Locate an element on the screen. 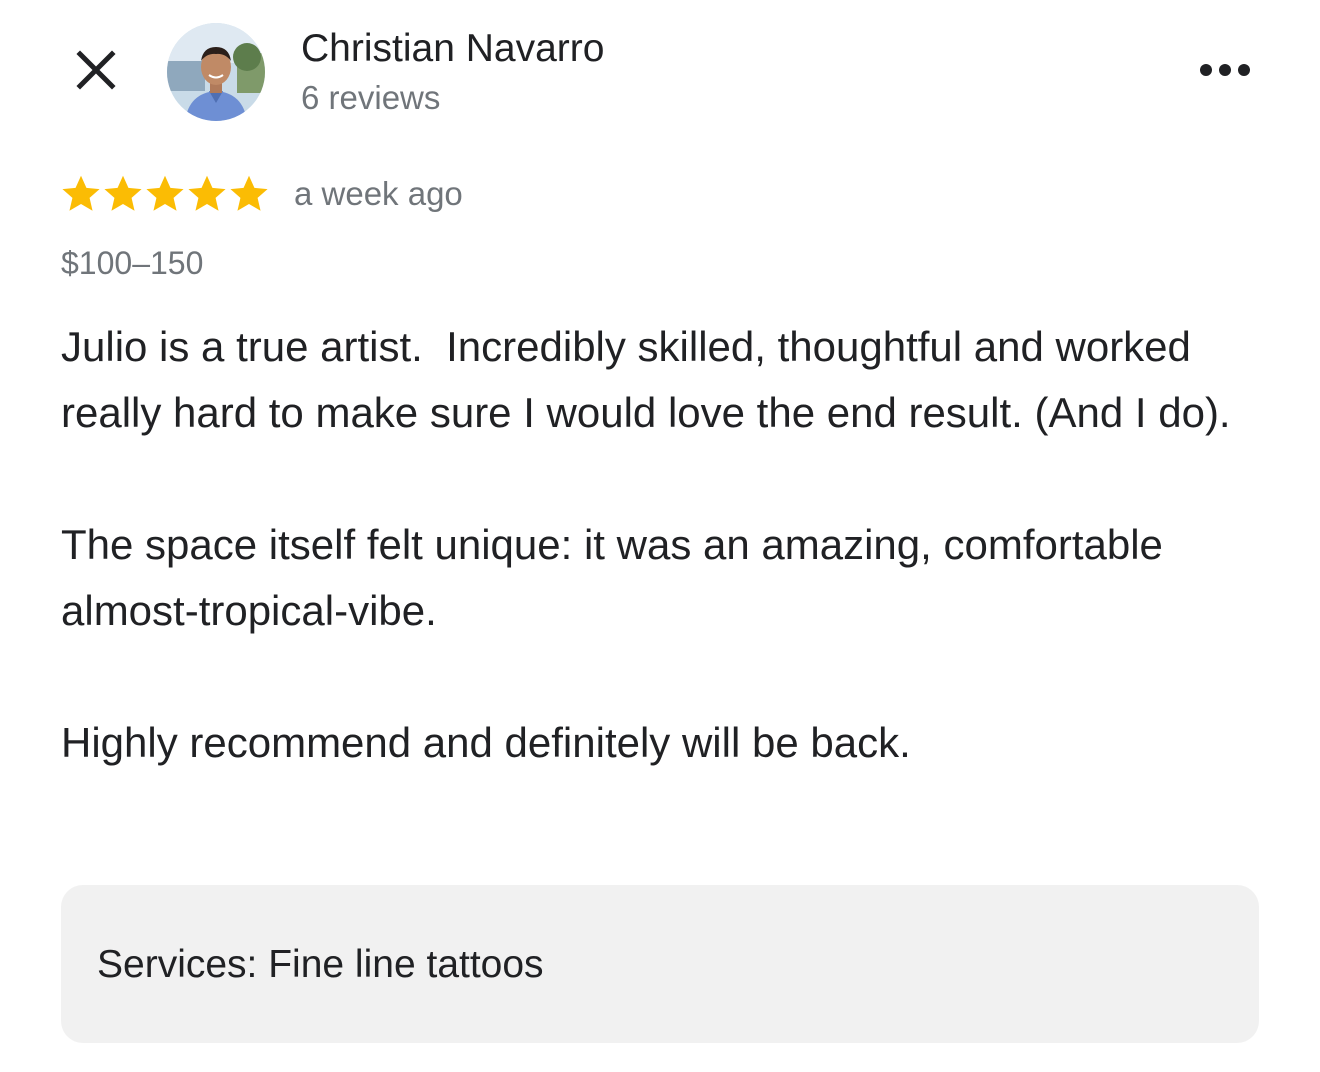  services-label: Services: is located at coordinates (177, 964).